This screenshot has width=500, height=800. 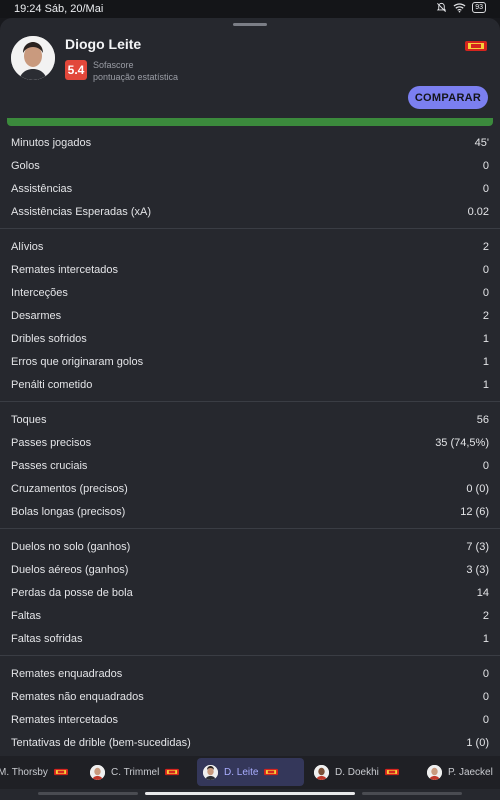 What do you see at coordinates (250, 615) in the screenshot?
I see `stat-row: Faltas 2` at bounding box center [250, 615].